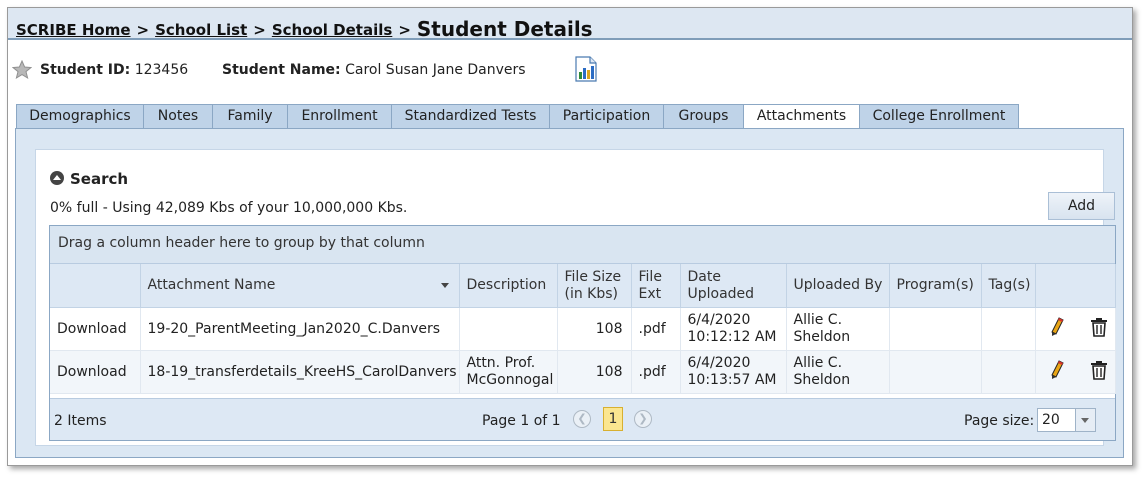 The image size is (1146, 479). What do you see at coordinates (444, 285) in the screenshot?
I see `sort-desc-icon` at bounding box center [444, 285].